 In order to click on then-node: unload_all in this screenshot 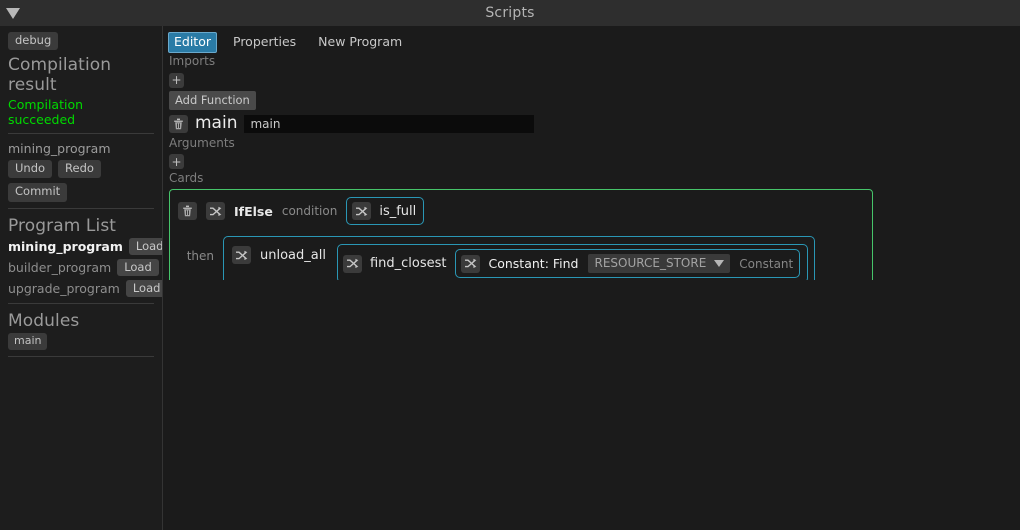, I will do `click(279, 254)`.